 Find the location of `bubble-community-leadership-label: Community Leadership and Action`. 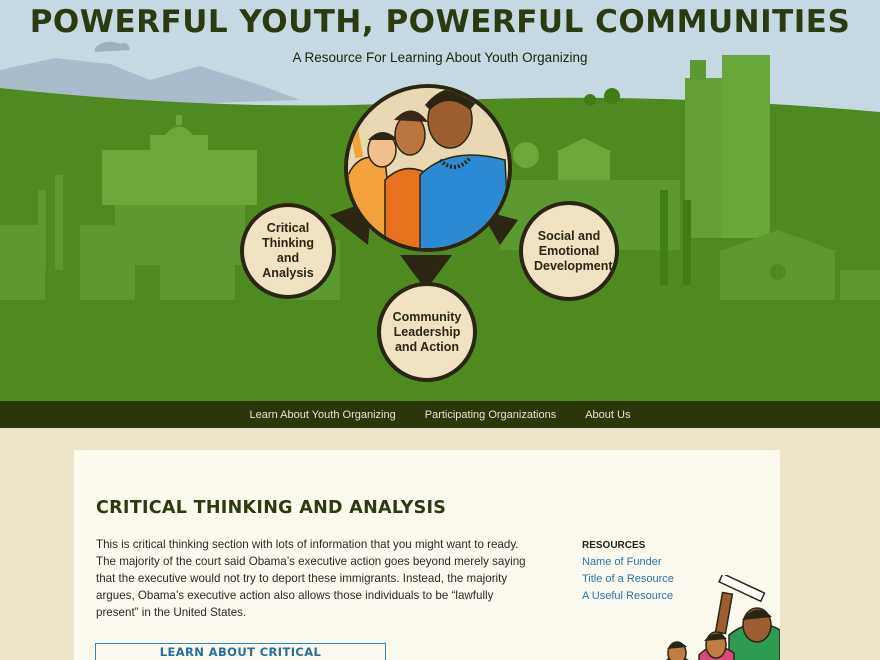

bubble-community-leadership-label: Community Leadership and Action is located at coordinates (427, 331).